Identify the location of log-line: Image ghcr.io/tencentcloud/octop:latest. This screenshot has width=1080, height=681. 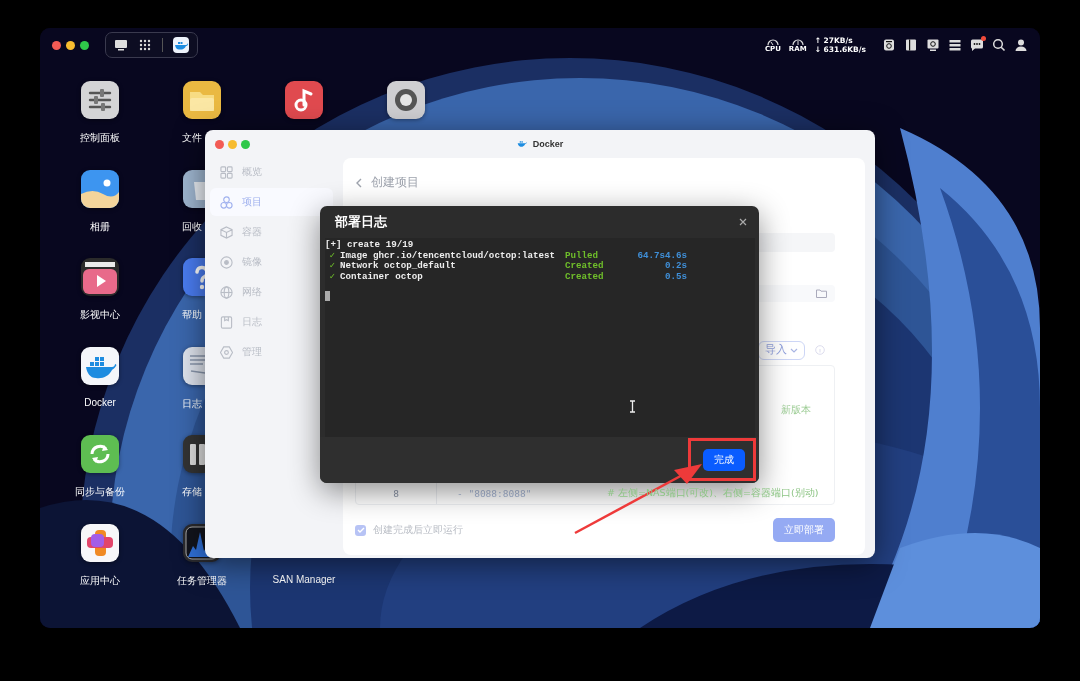
(448, 255).